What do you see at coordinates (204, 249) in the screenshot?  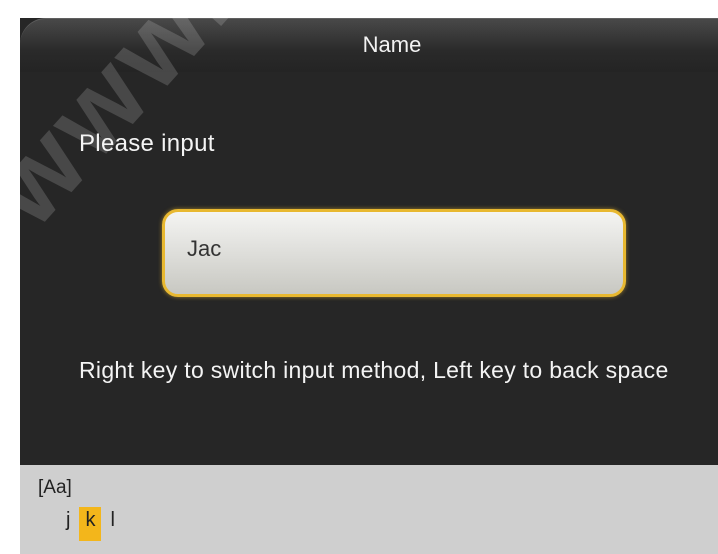 I see `name-input-value: Jac` at bounding box center [204, 249].